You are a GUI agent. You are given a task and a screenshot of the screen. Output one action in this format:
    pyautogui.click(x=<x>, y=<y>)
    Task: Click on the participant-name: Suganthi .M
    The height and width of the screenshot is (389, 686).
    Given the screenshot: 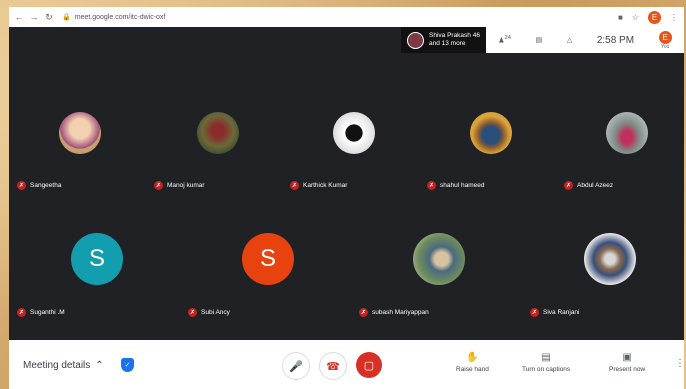 What is the action you would take?
    pyautogui.click(x=47, y=312)
    